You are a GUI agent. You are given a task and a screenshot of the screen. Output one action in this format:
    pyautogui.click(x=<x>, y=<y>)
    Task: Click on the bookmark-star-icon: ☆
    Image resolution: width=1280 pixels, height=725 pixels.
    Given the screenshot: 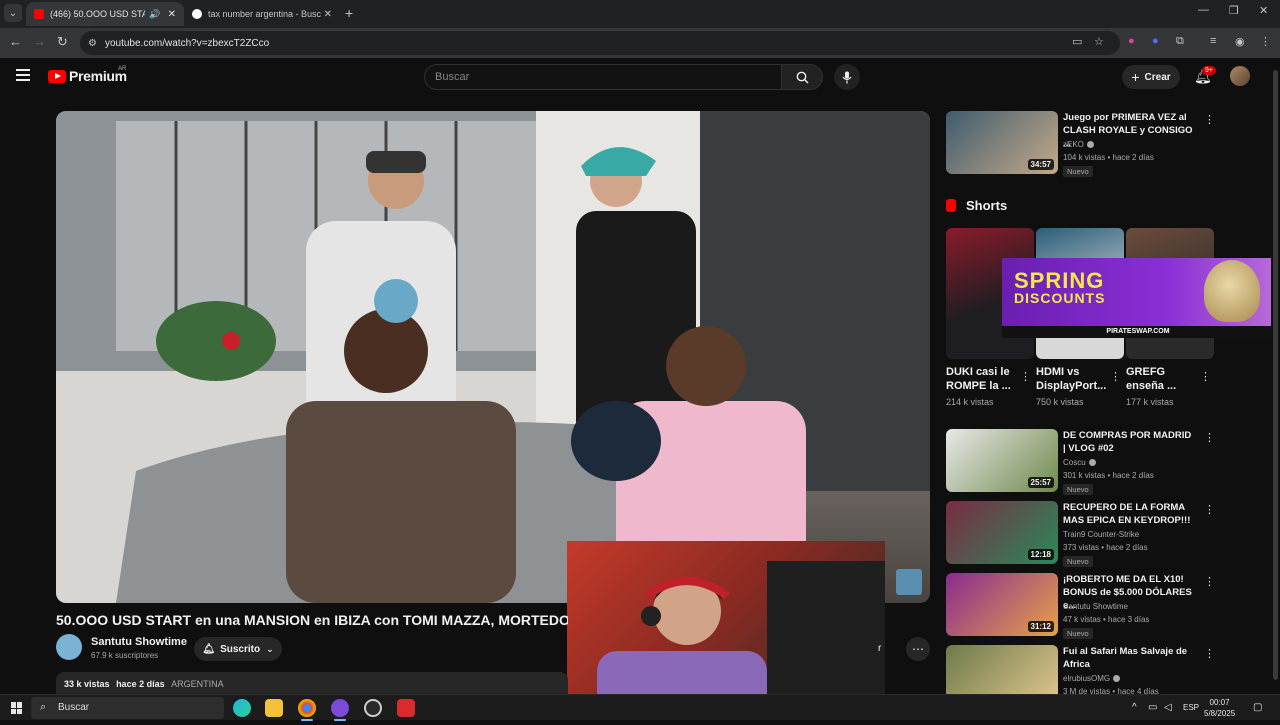 What is the action you would take?
    pyautogui.click(x=1099, y=41)
    